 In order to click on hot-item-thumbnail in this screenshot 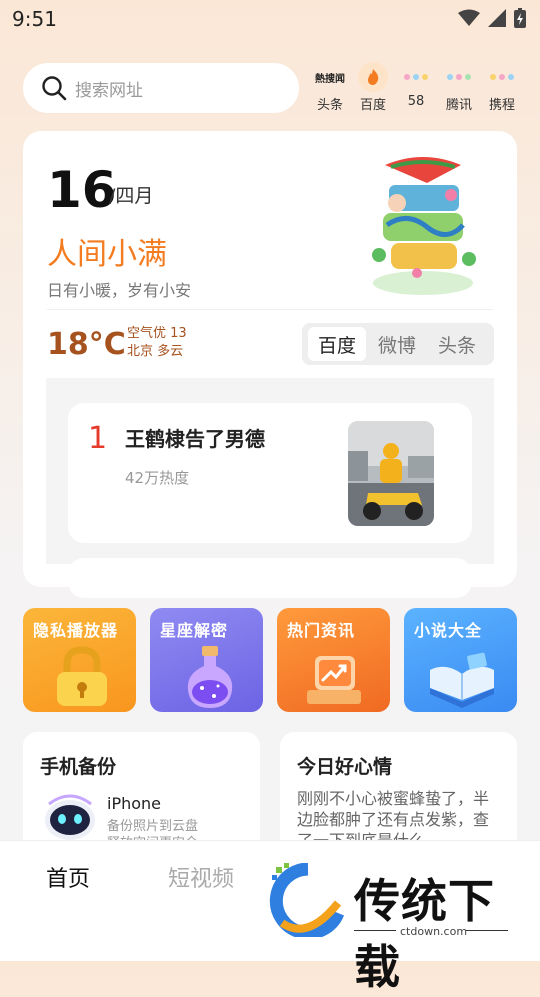, I will do `click(391, 473)`.